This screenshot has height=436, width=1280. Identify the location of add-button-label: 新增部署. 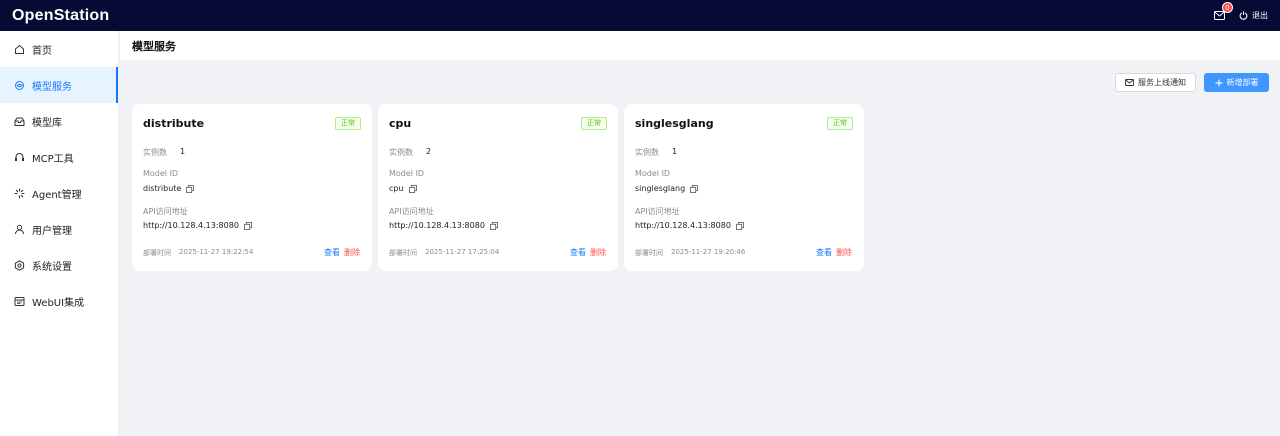
(1242, 82).